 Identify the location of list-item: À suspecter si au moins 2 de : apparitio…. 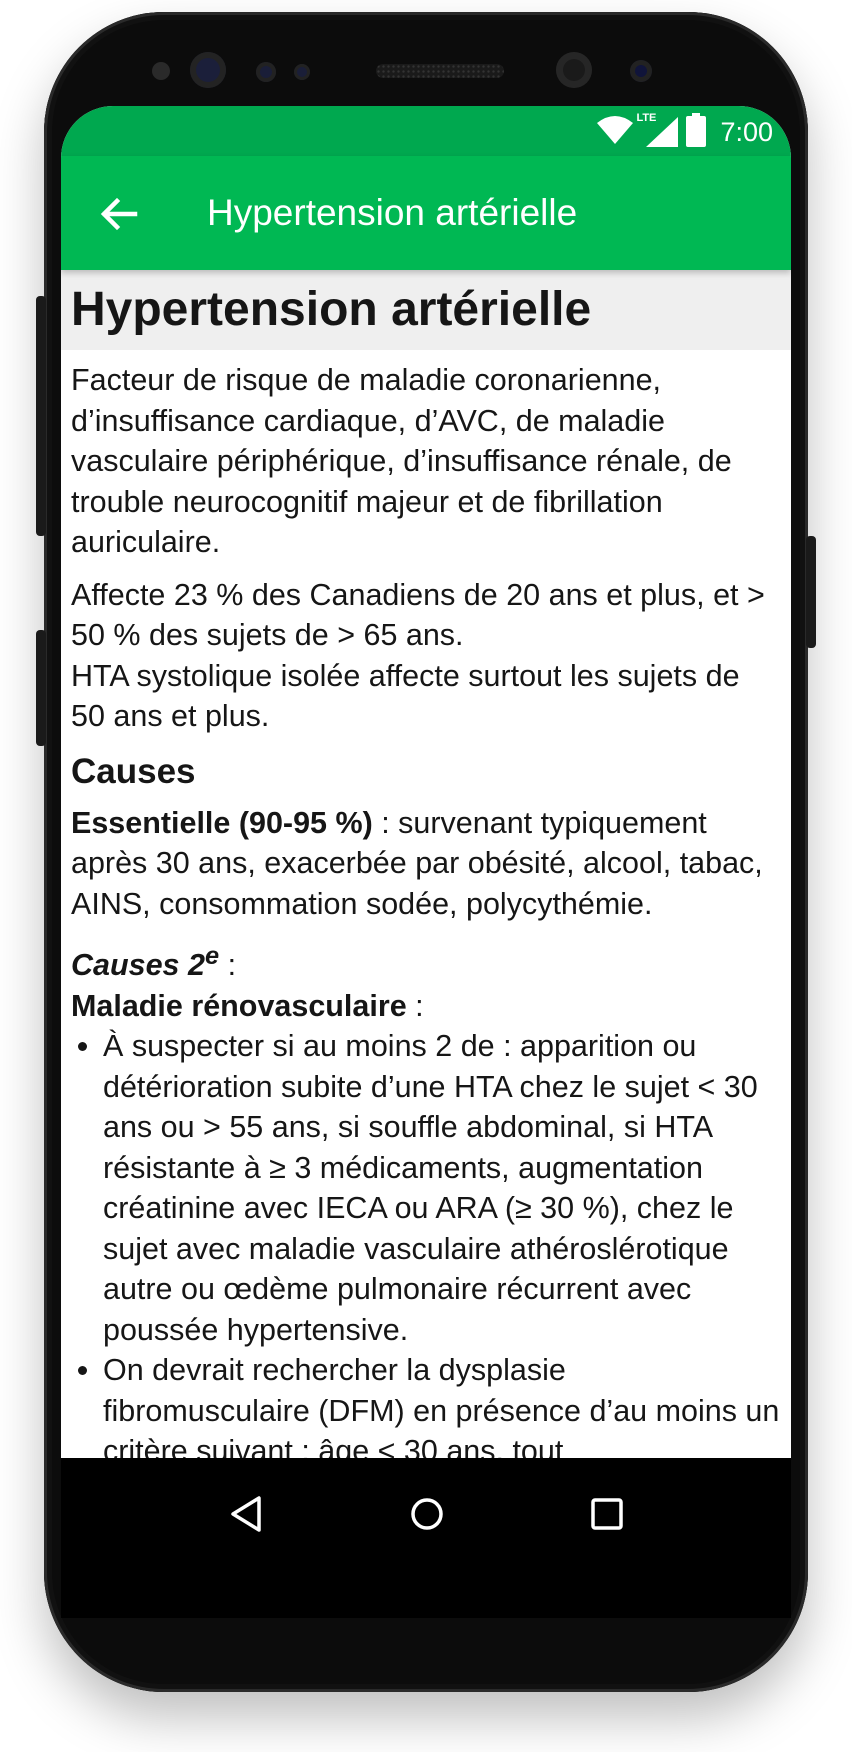
(442, 1188).